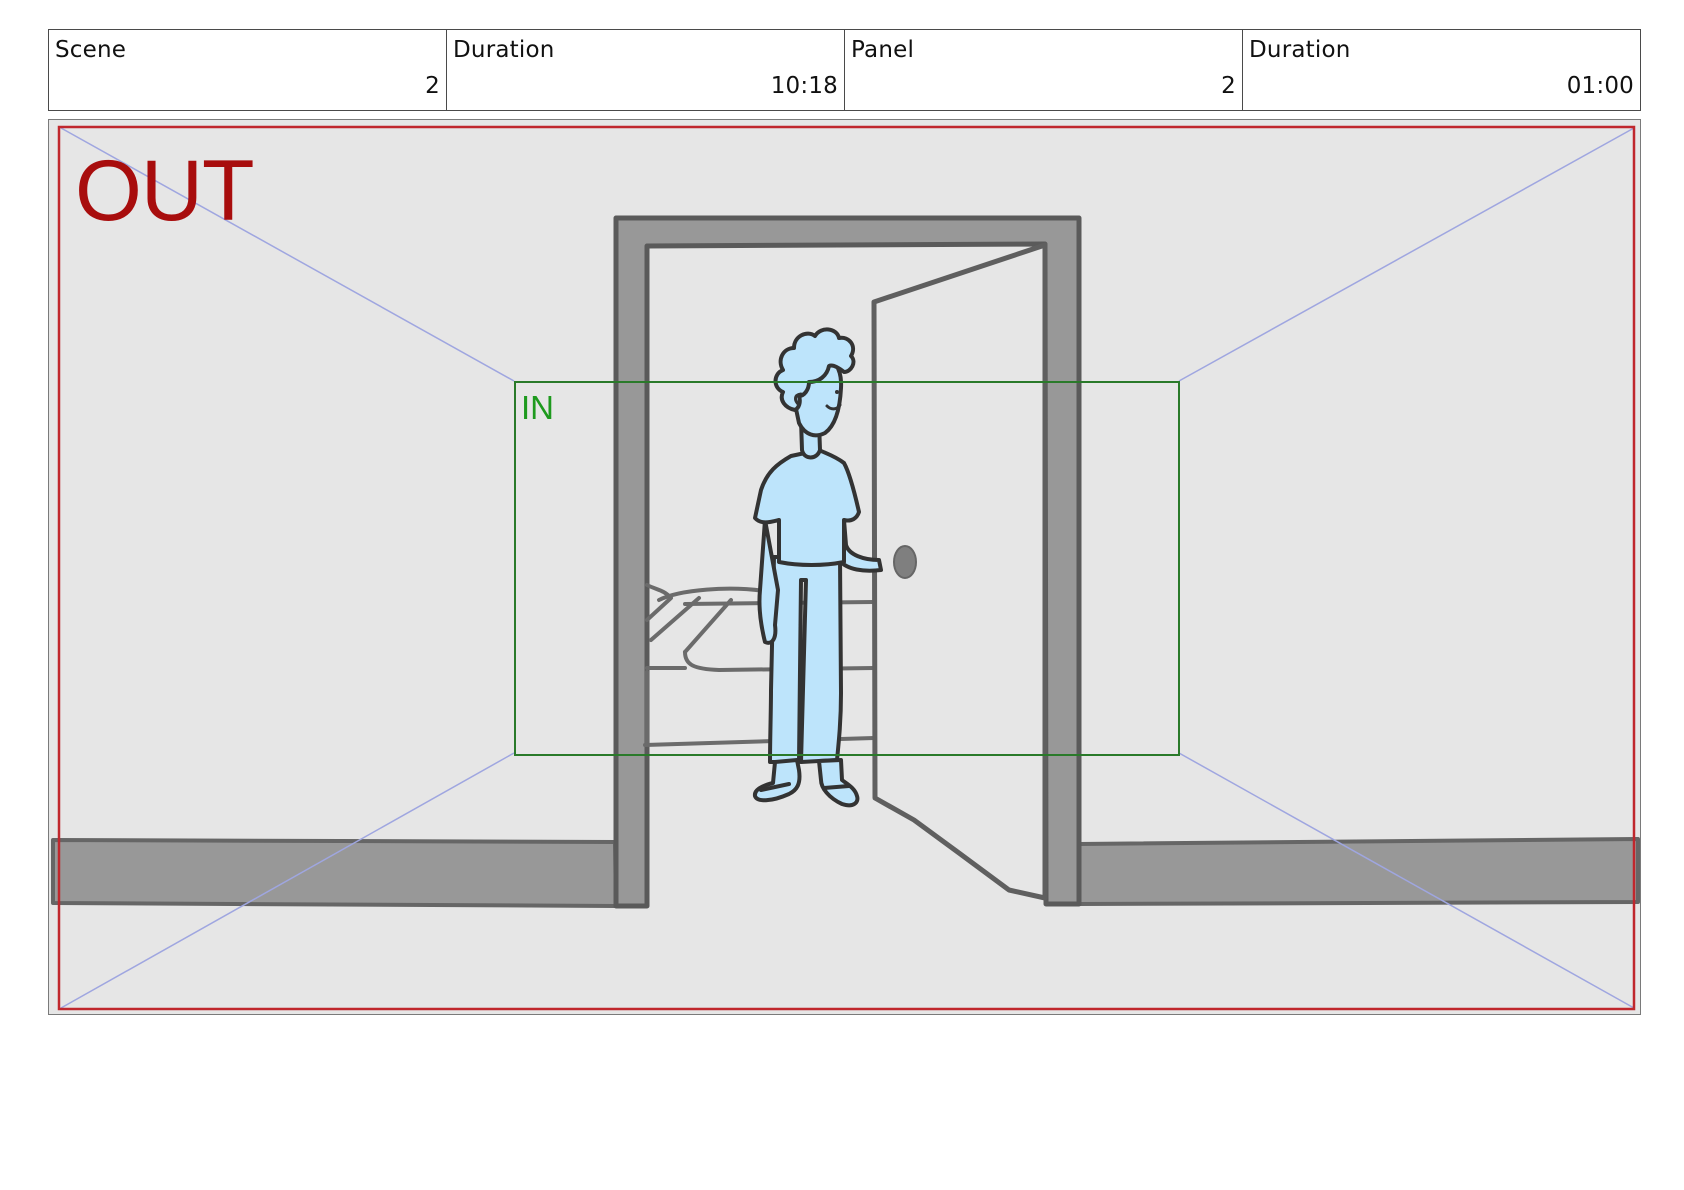  Describe the element at coordinates (537, 407) in the screenshot. I see `in-frame-label: IN` at that location.